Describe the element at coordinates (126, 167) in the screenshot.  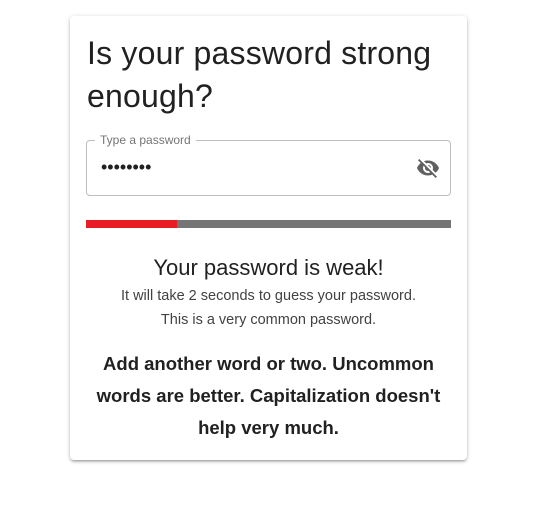
I see `password-input: ••••••••` at that location.